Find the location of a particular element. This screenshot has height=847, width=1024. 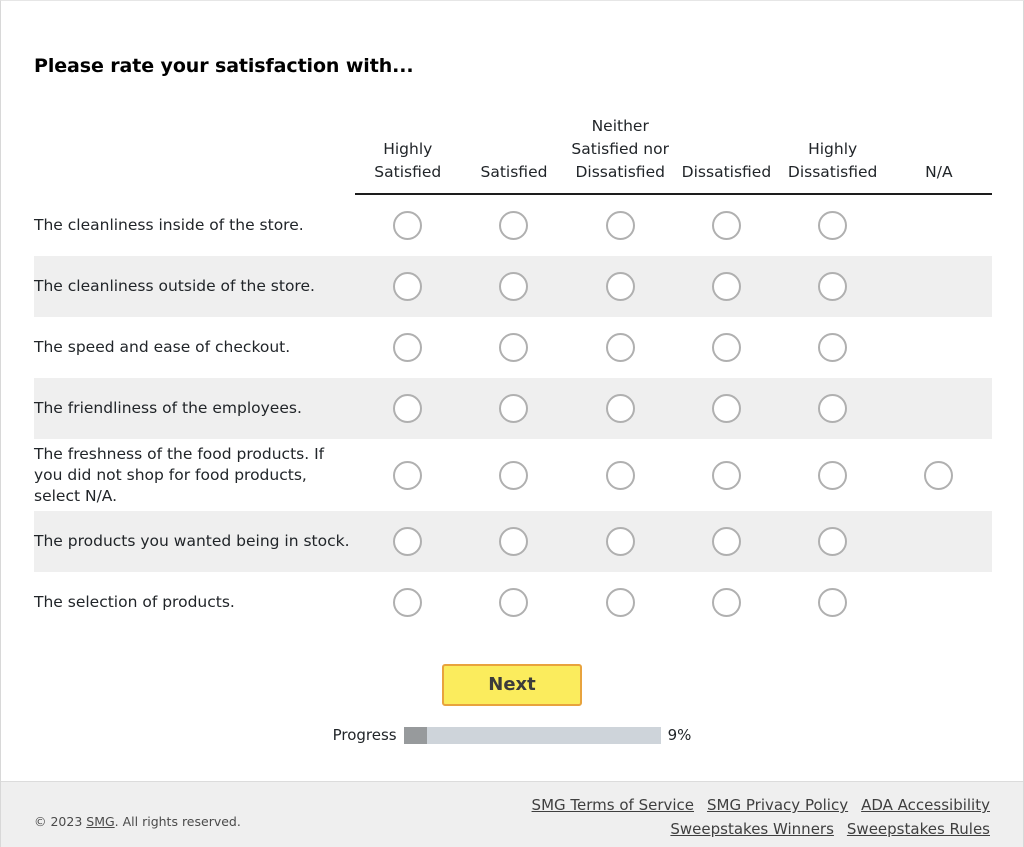

footer-link-sweepstakes-winners: Sweepstakes Winners is located at coordinates (752, 829).